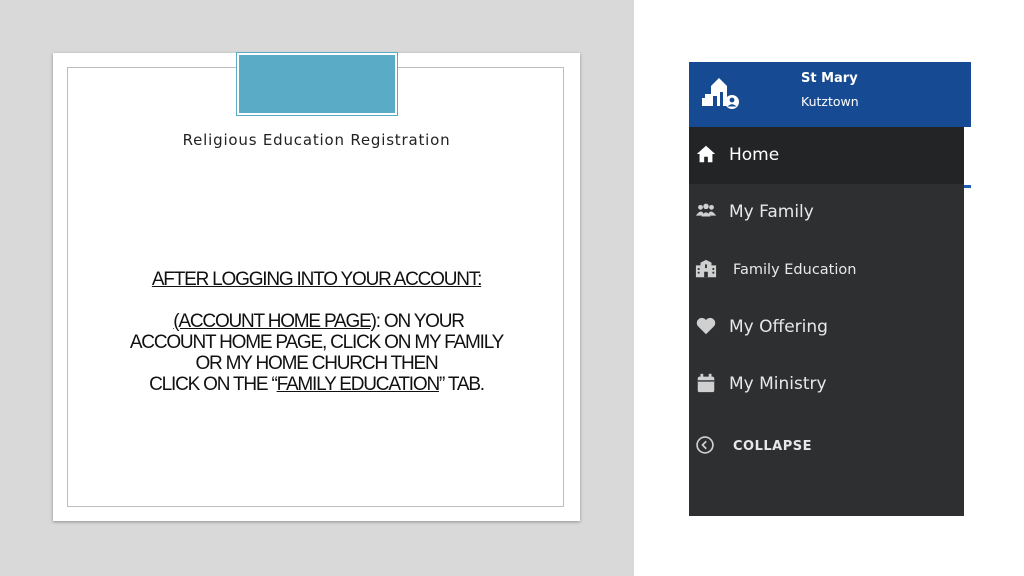  Describe the element at coordinates (829, 78) in the screenshot. I see `parish-name: St Mary` at that location.